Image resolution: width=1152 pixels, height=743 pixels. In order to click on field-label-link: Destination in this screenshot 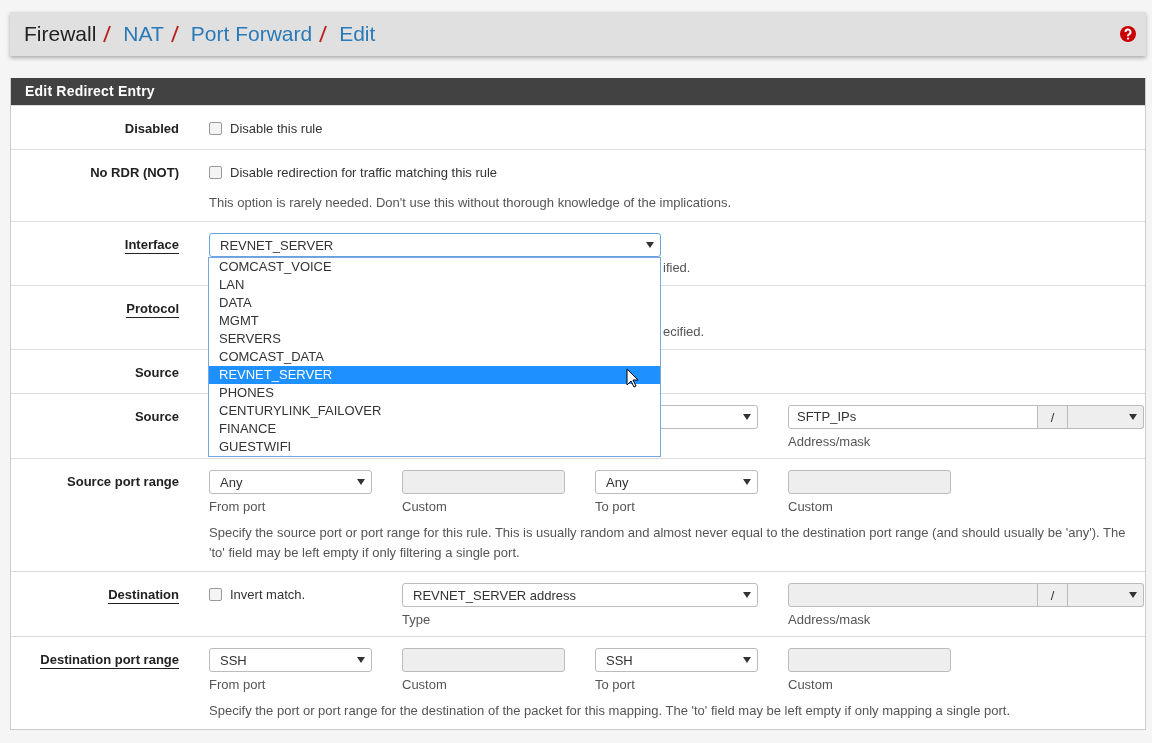, I will do `click(143, 595)`.